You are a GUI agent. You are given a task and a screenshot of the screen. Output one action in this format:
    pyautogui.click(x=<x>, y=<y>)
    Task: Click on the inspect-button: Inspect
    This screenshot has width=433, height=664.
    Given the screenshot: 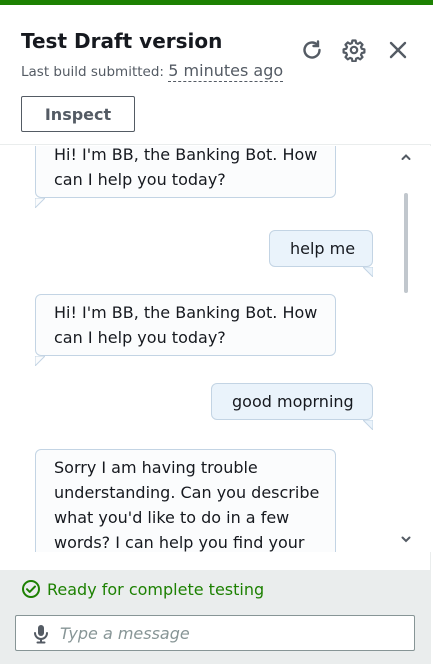 What is the action you would take?
    pyautogui.click(x=78, y=114)
    